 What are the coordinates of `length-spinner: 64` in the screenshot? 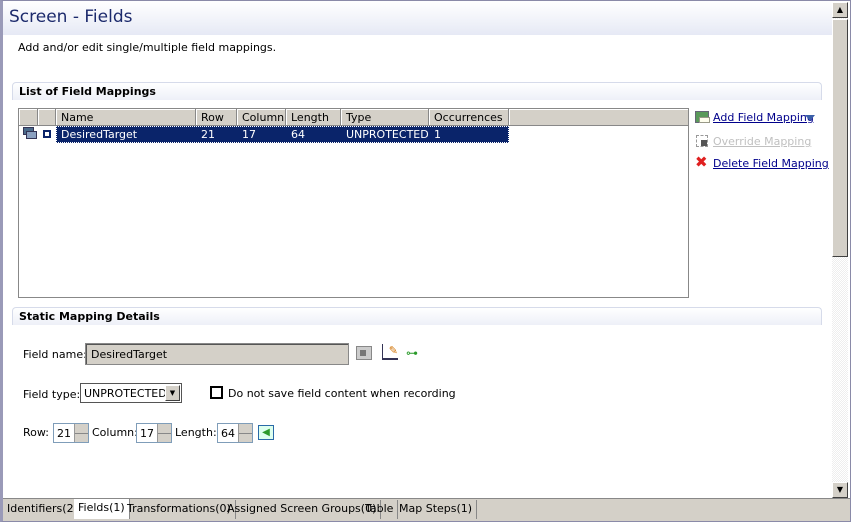 It's located at (235, 433).